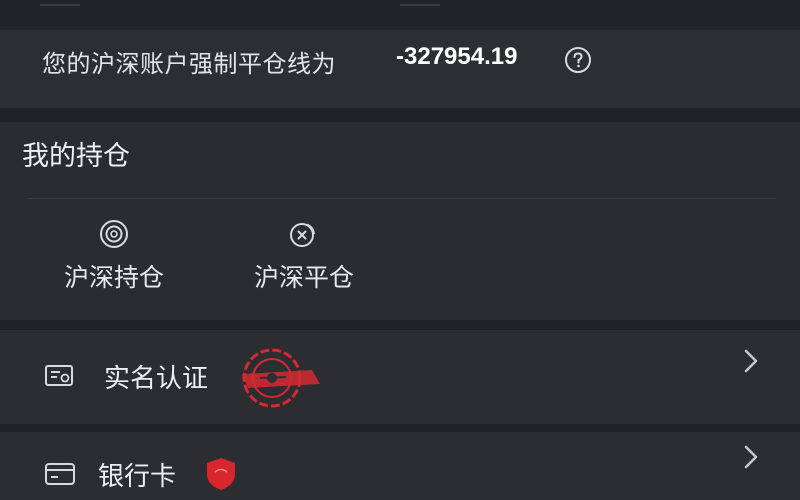  I want to click on row-separator, so click(400, 428).